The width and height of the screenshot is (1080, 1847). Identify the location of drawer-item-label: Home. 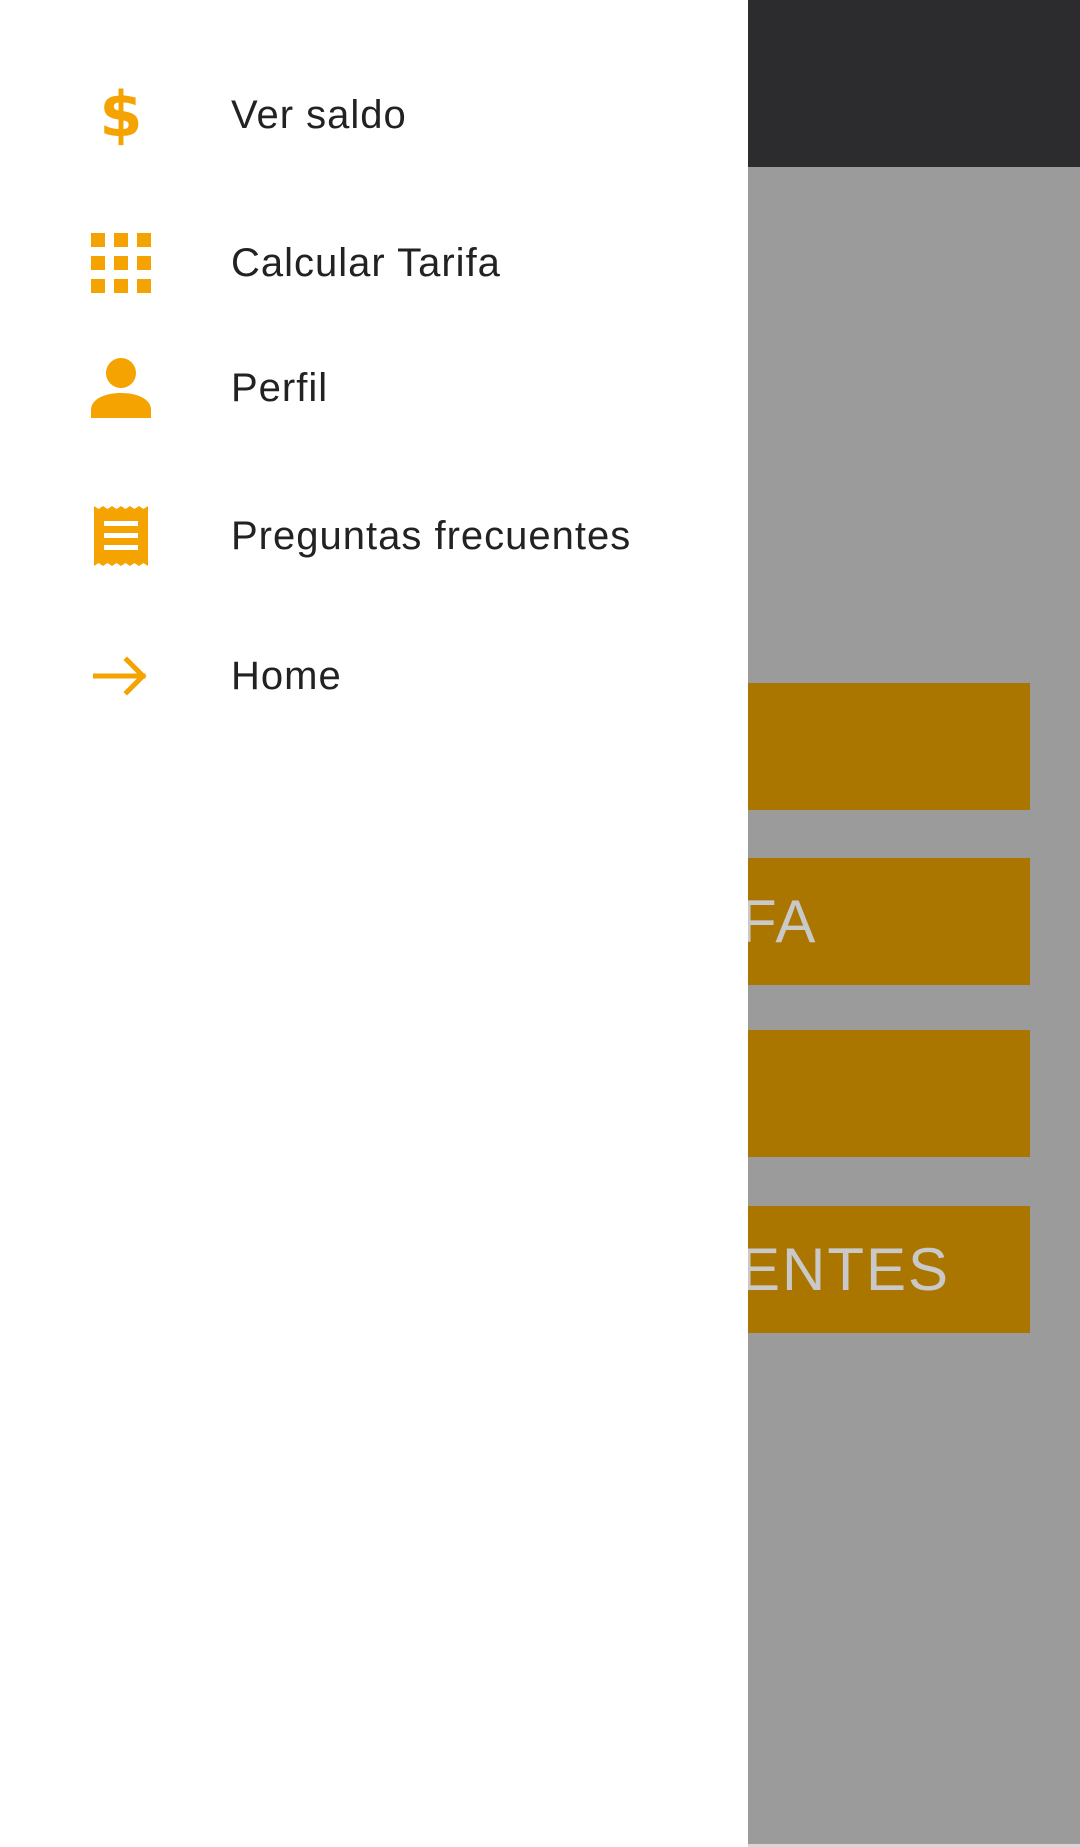
(286, 675).